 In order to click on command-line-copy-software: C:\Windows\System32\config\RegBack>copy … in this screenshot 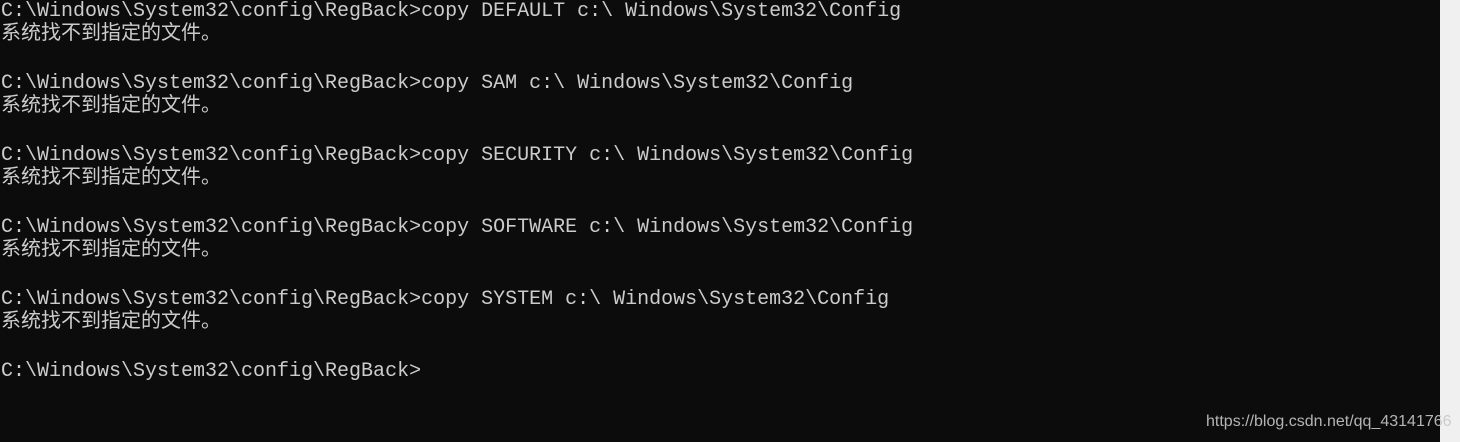, I will do `click(457, 227)`.